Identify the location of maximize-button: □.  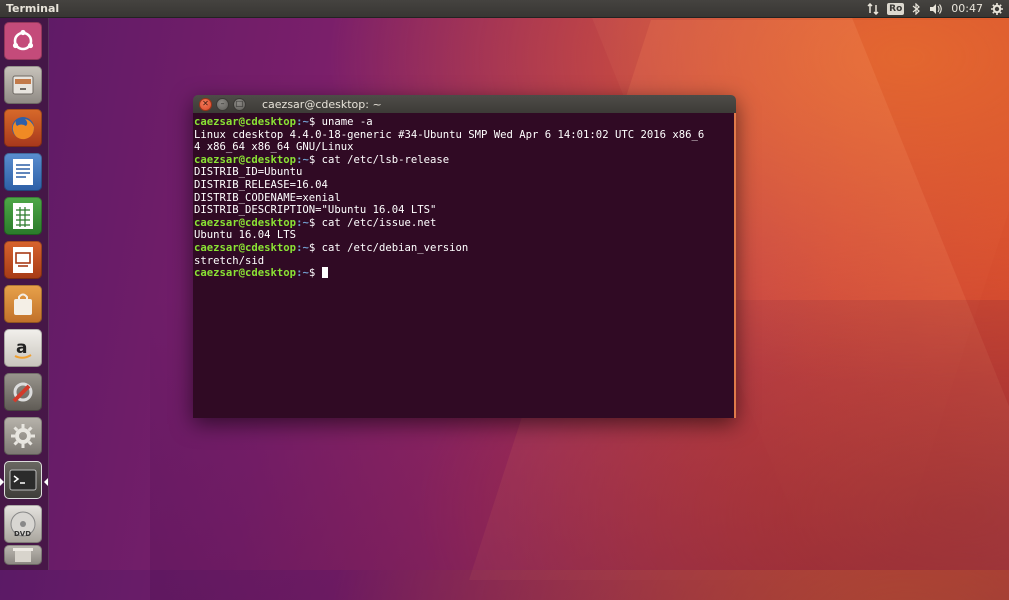
(239, 104).